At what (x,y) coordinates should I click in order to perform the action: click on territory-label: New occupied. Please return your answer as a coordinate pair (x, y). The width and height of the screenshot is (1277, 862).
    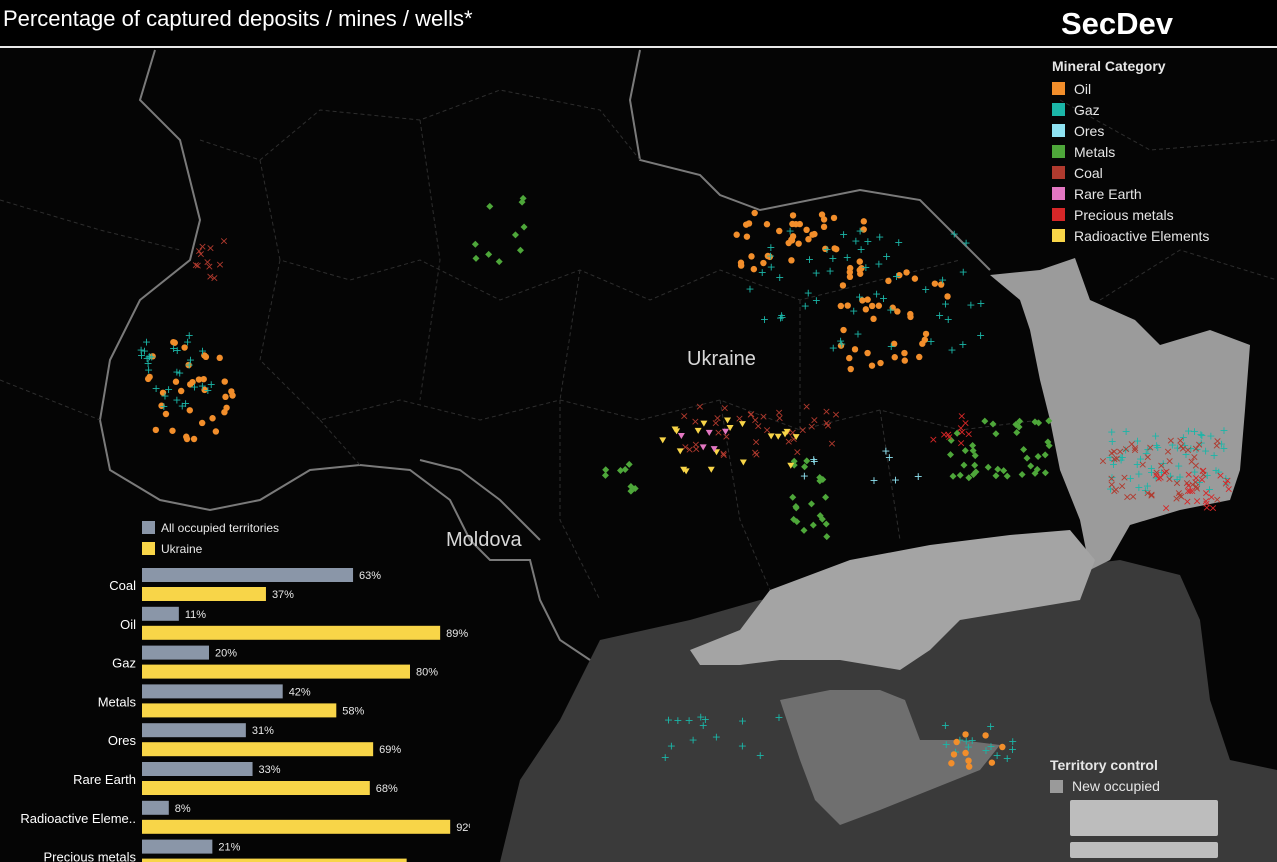
    Looking at the image, I should click on (1116, 786).